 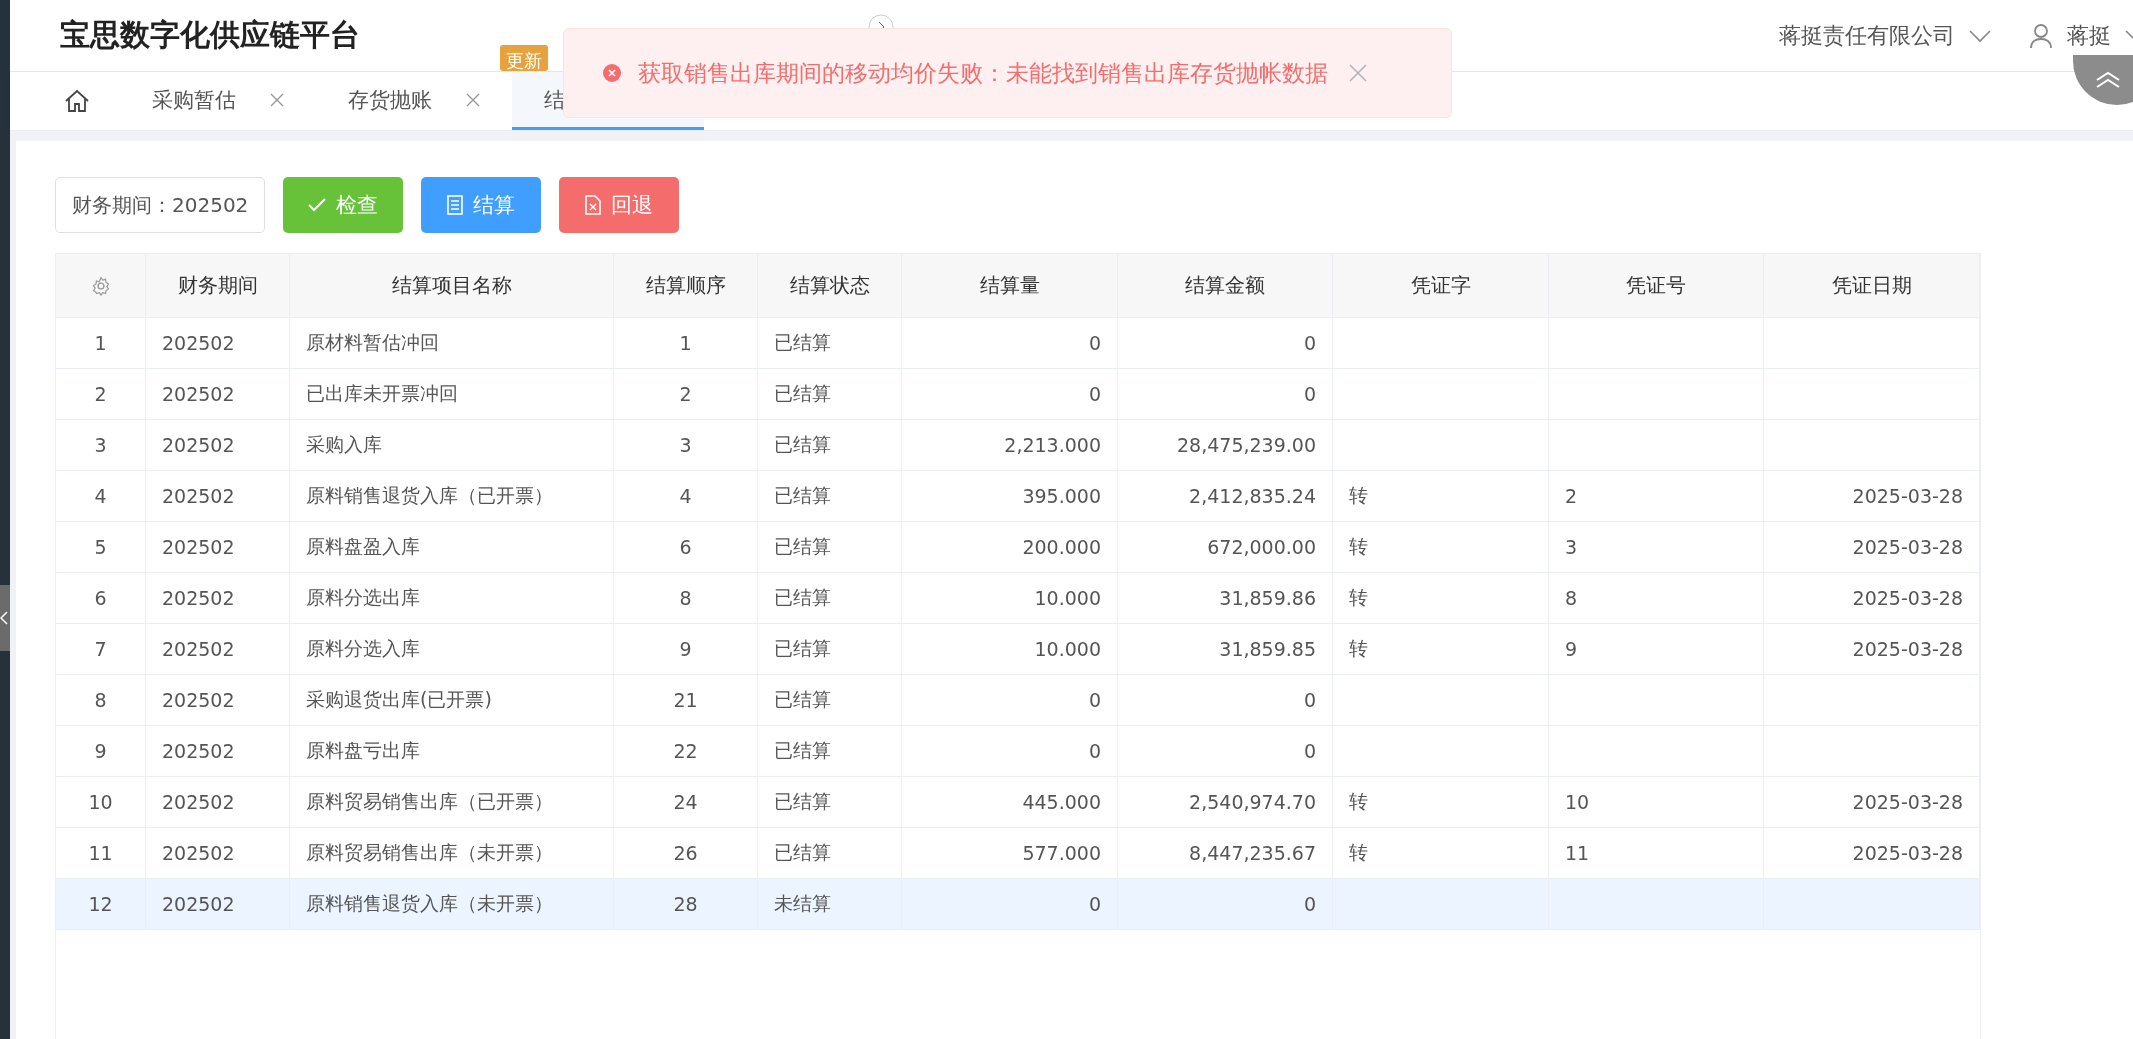 I want to click on chevron-down-icon, so click(x=1980, y=35).